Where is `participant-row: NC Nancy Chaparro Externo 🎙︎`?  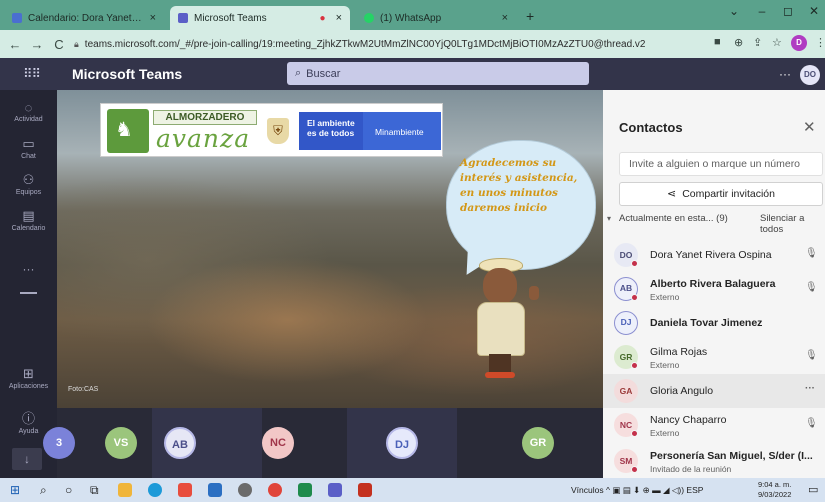
participant-row: NC Nancy Chaparro Externo 🎙︎ is located at coordinates (714, 425).